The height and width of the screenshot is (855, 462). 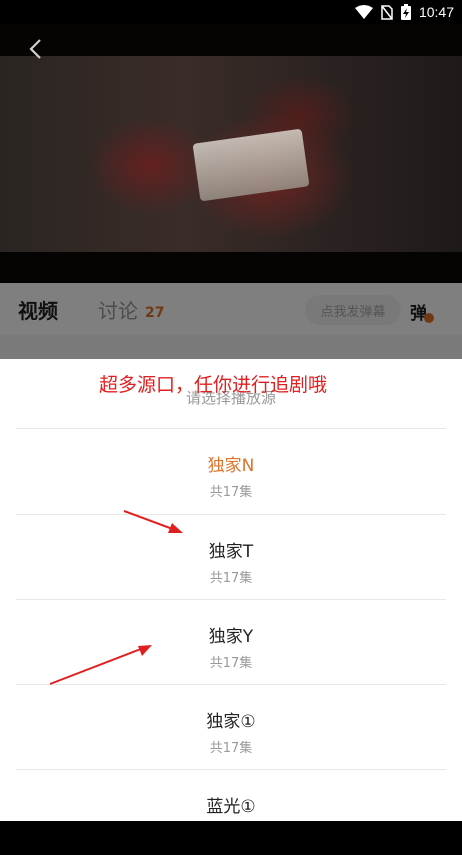 I want to click on video-scene, so click(x=251, y=165).